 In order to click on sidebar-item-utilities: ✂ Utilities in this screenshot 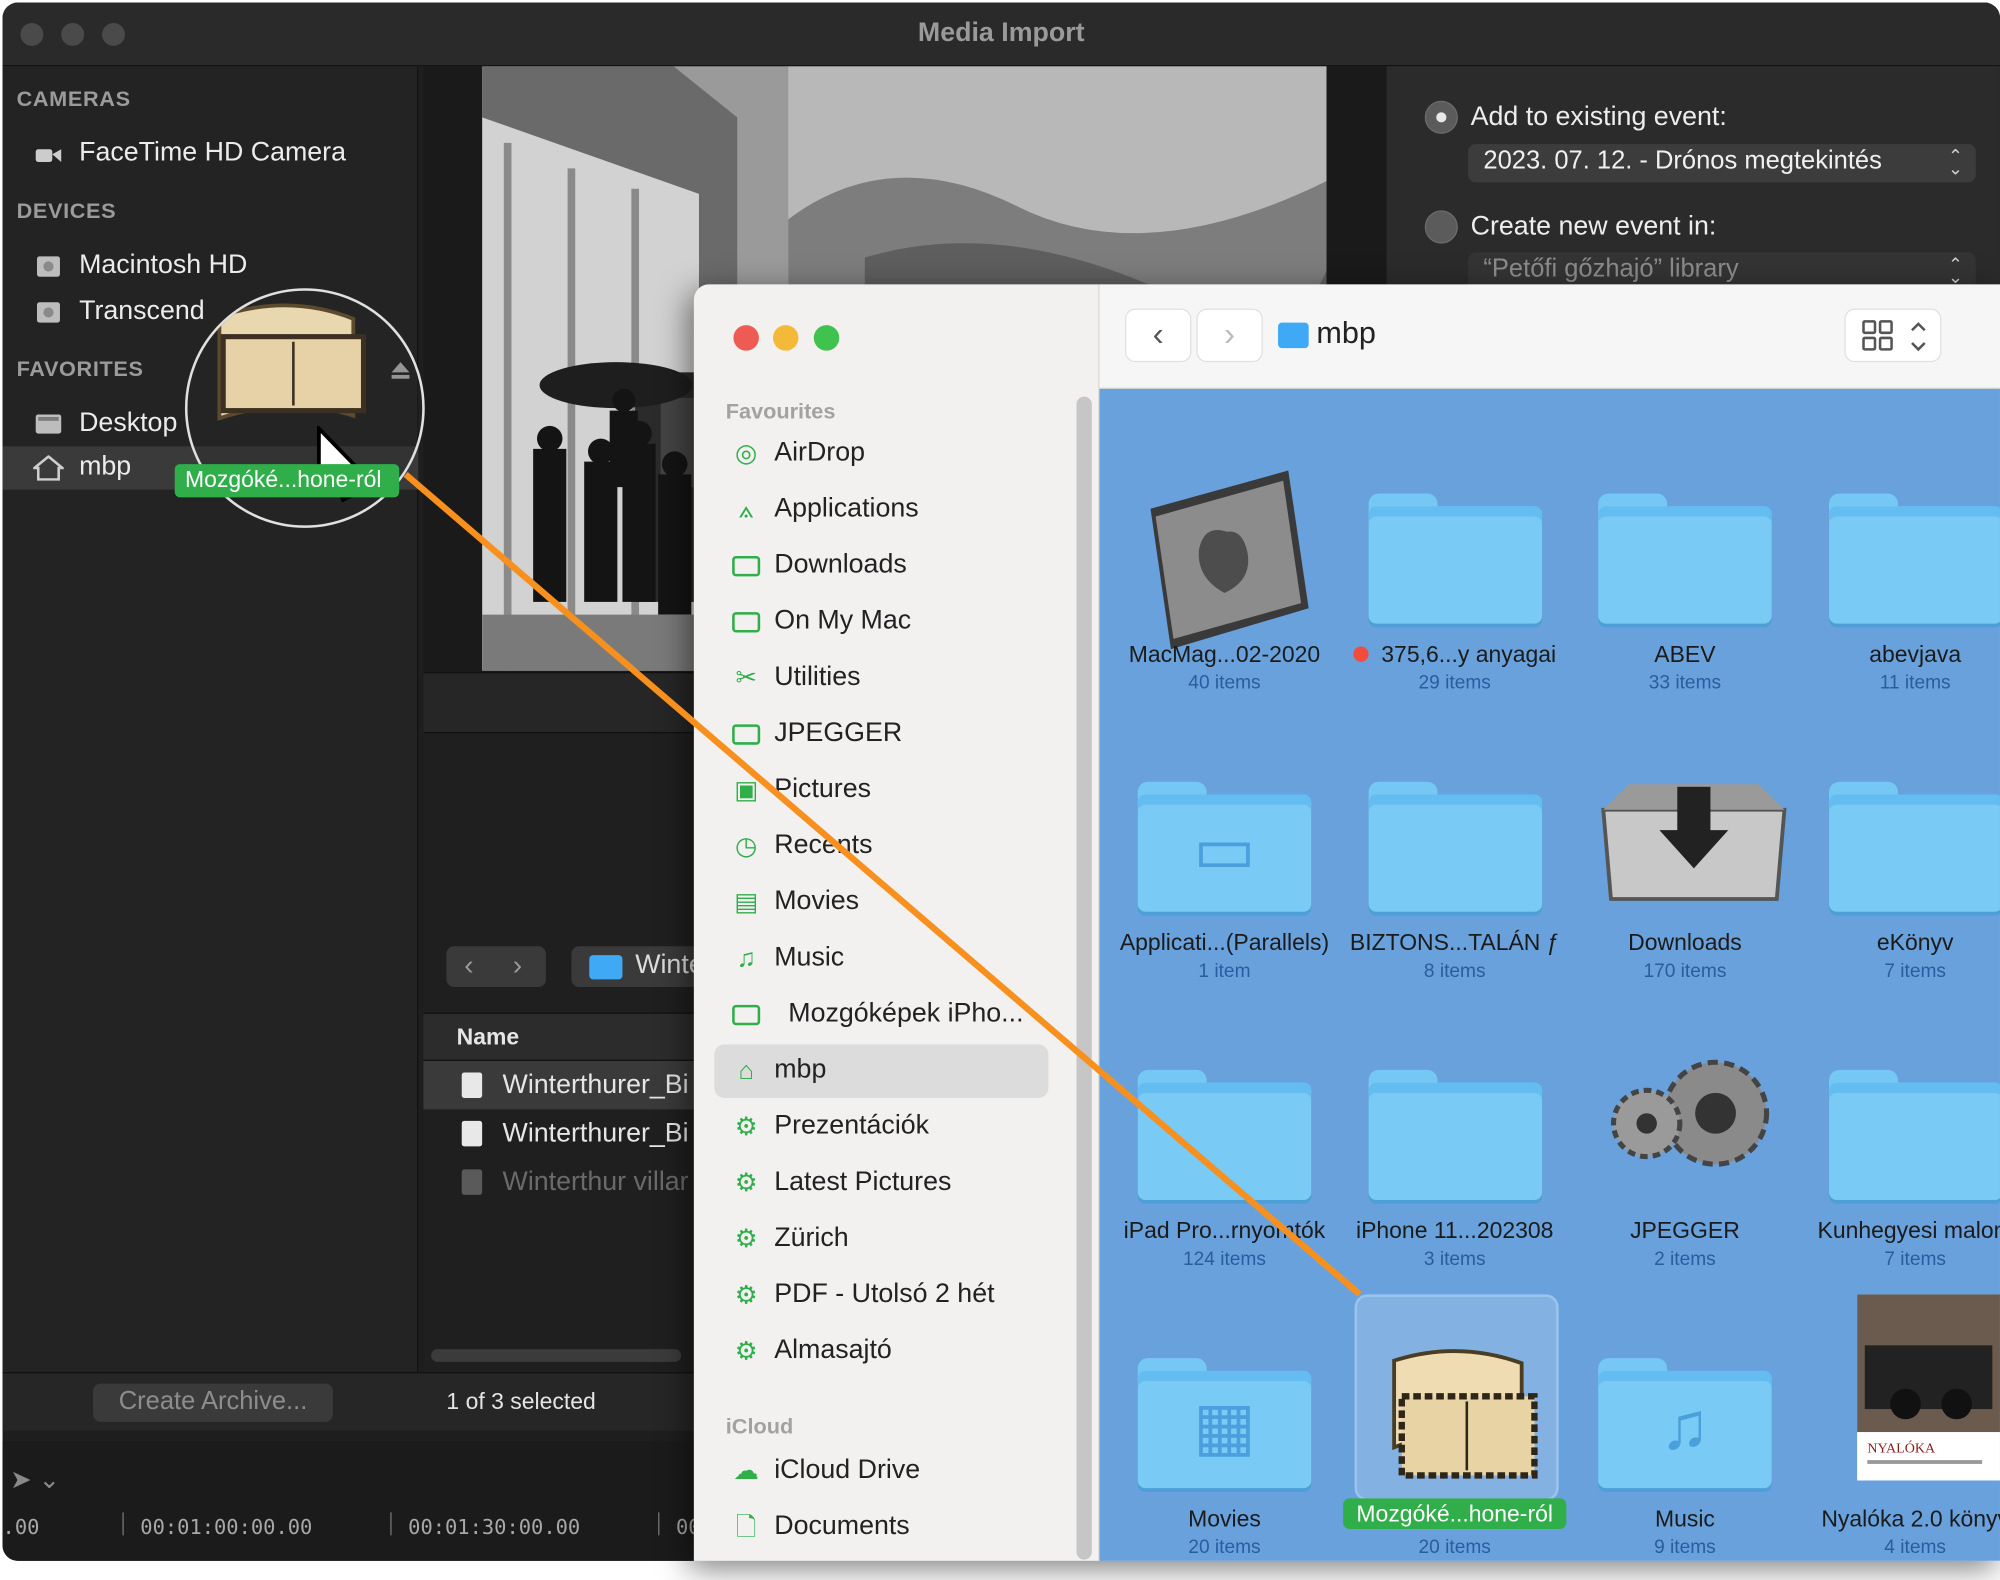, I will do `click(881, 679)`.